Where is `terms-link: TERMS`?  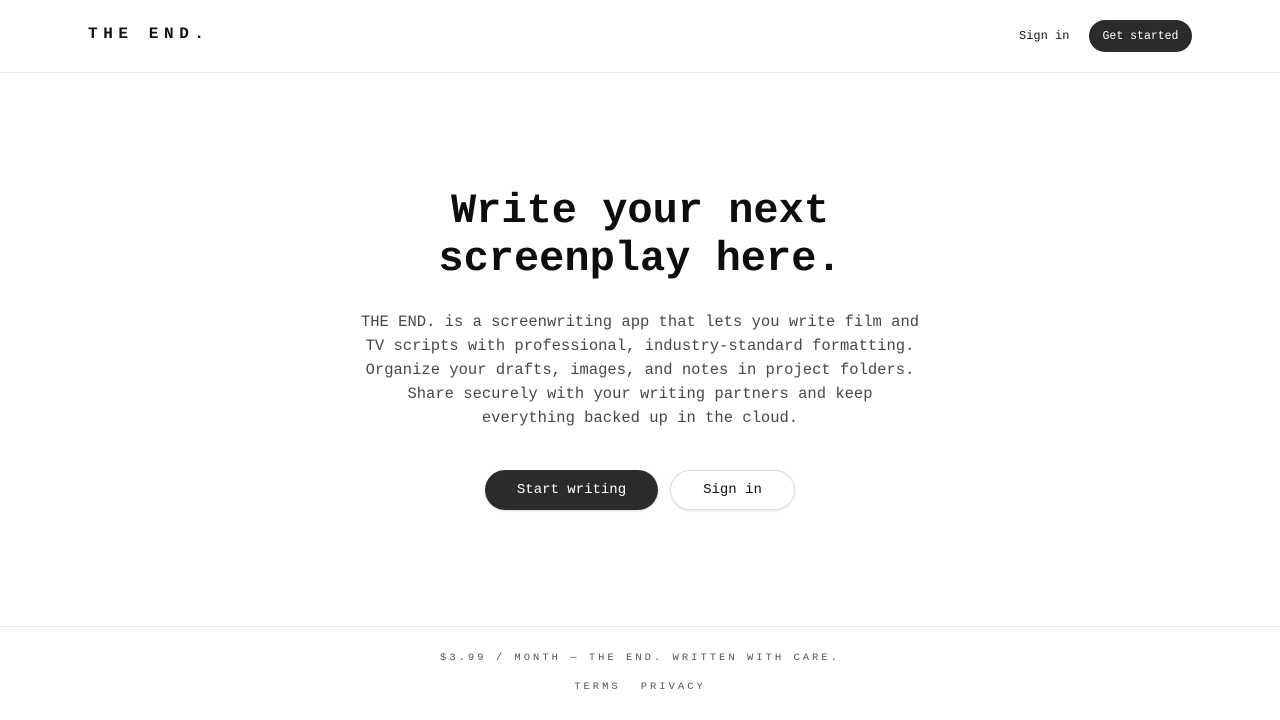
terms-link: TERMS is located at coordinates (597, 687).